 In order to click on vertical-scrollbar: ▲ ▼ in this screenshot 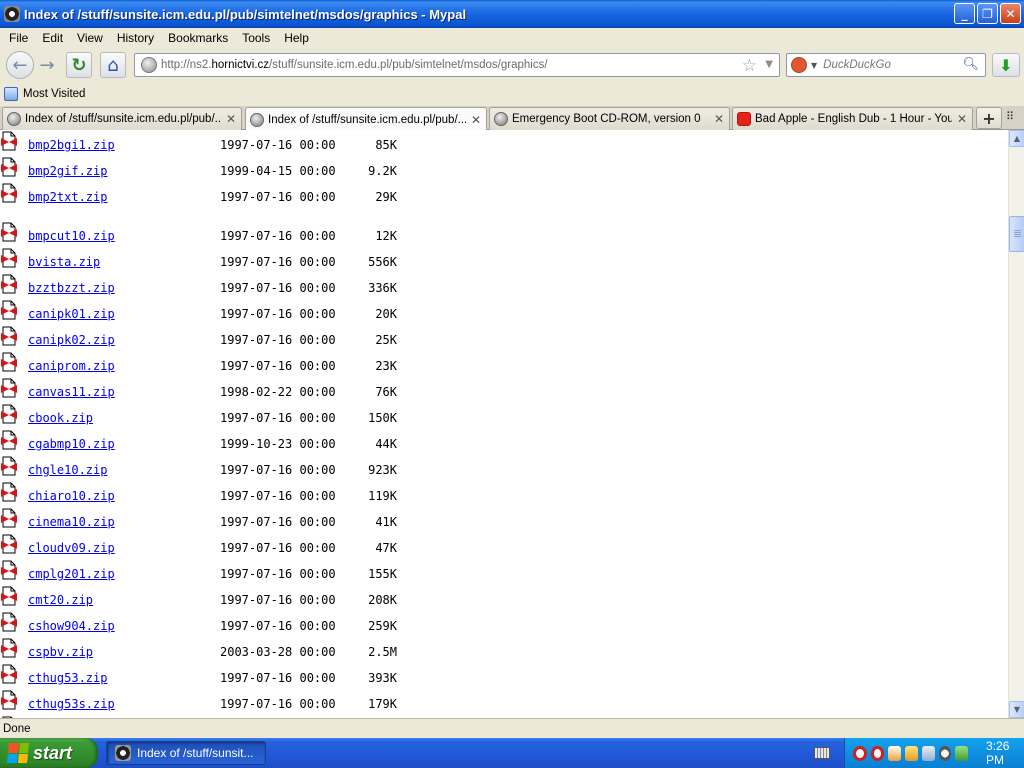, I will do `click(1016, 424)`.